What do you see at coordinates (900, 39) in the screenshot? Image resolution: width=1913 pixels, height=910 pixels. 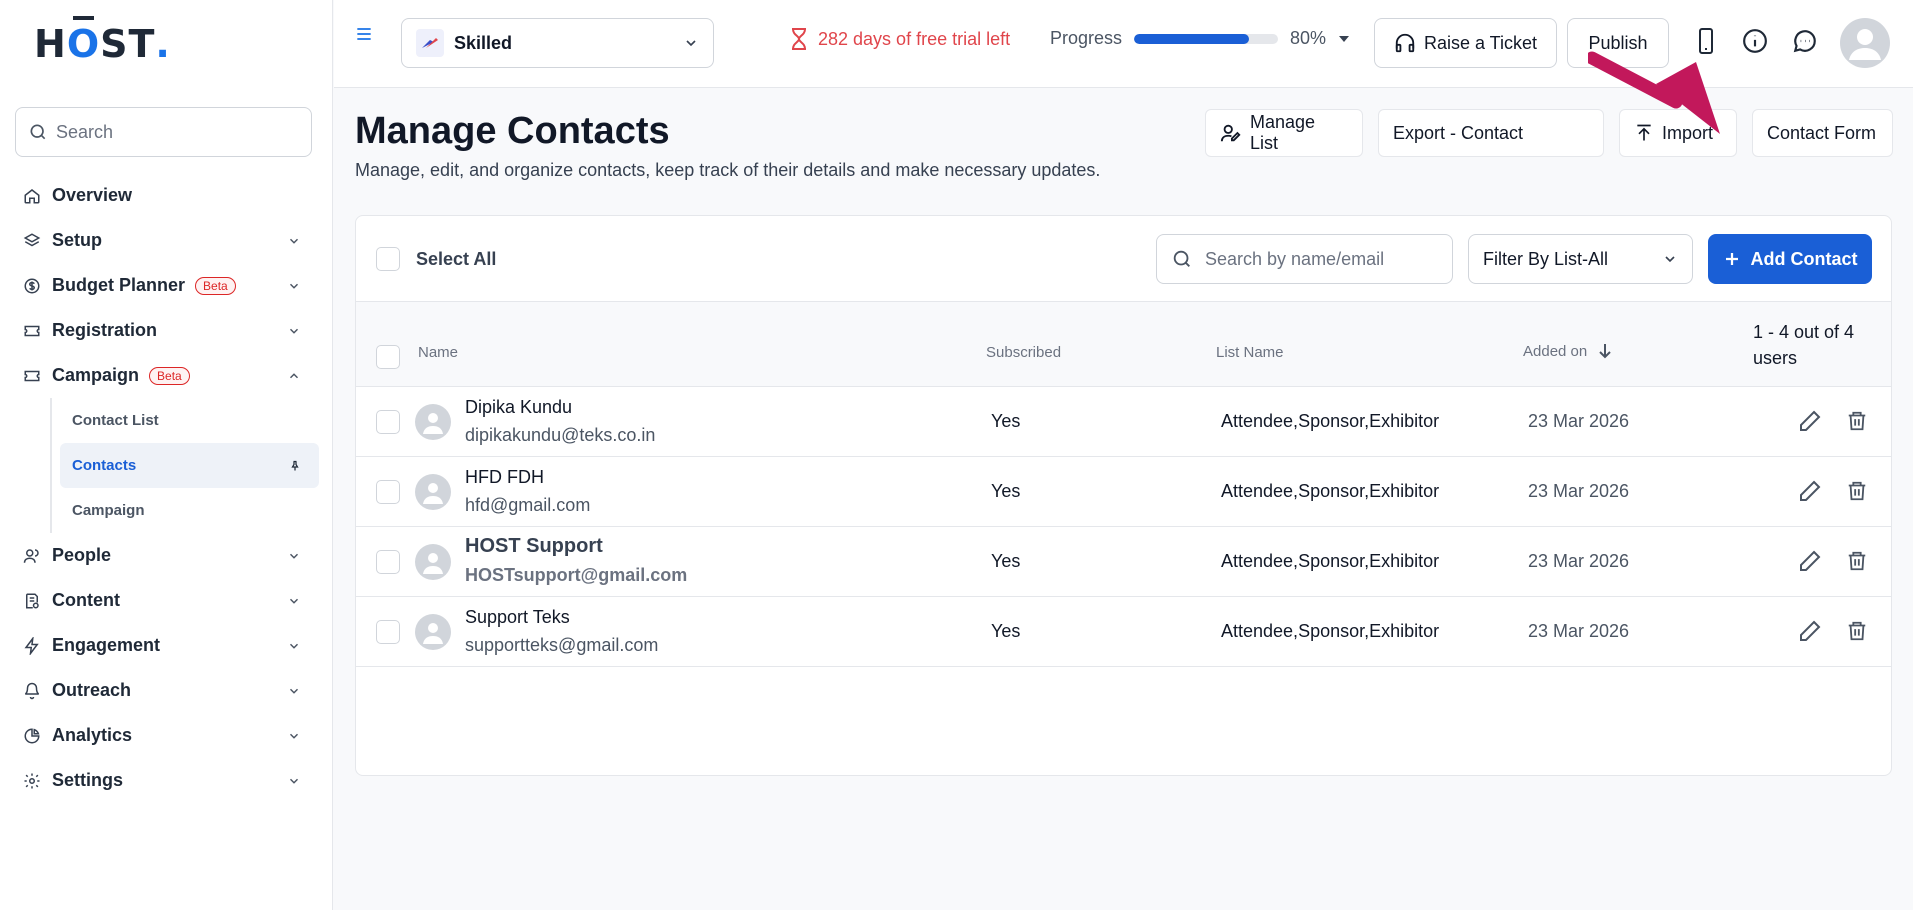 I see `trial-status: 282 days of free trial left` at bounding box center [900, 39].